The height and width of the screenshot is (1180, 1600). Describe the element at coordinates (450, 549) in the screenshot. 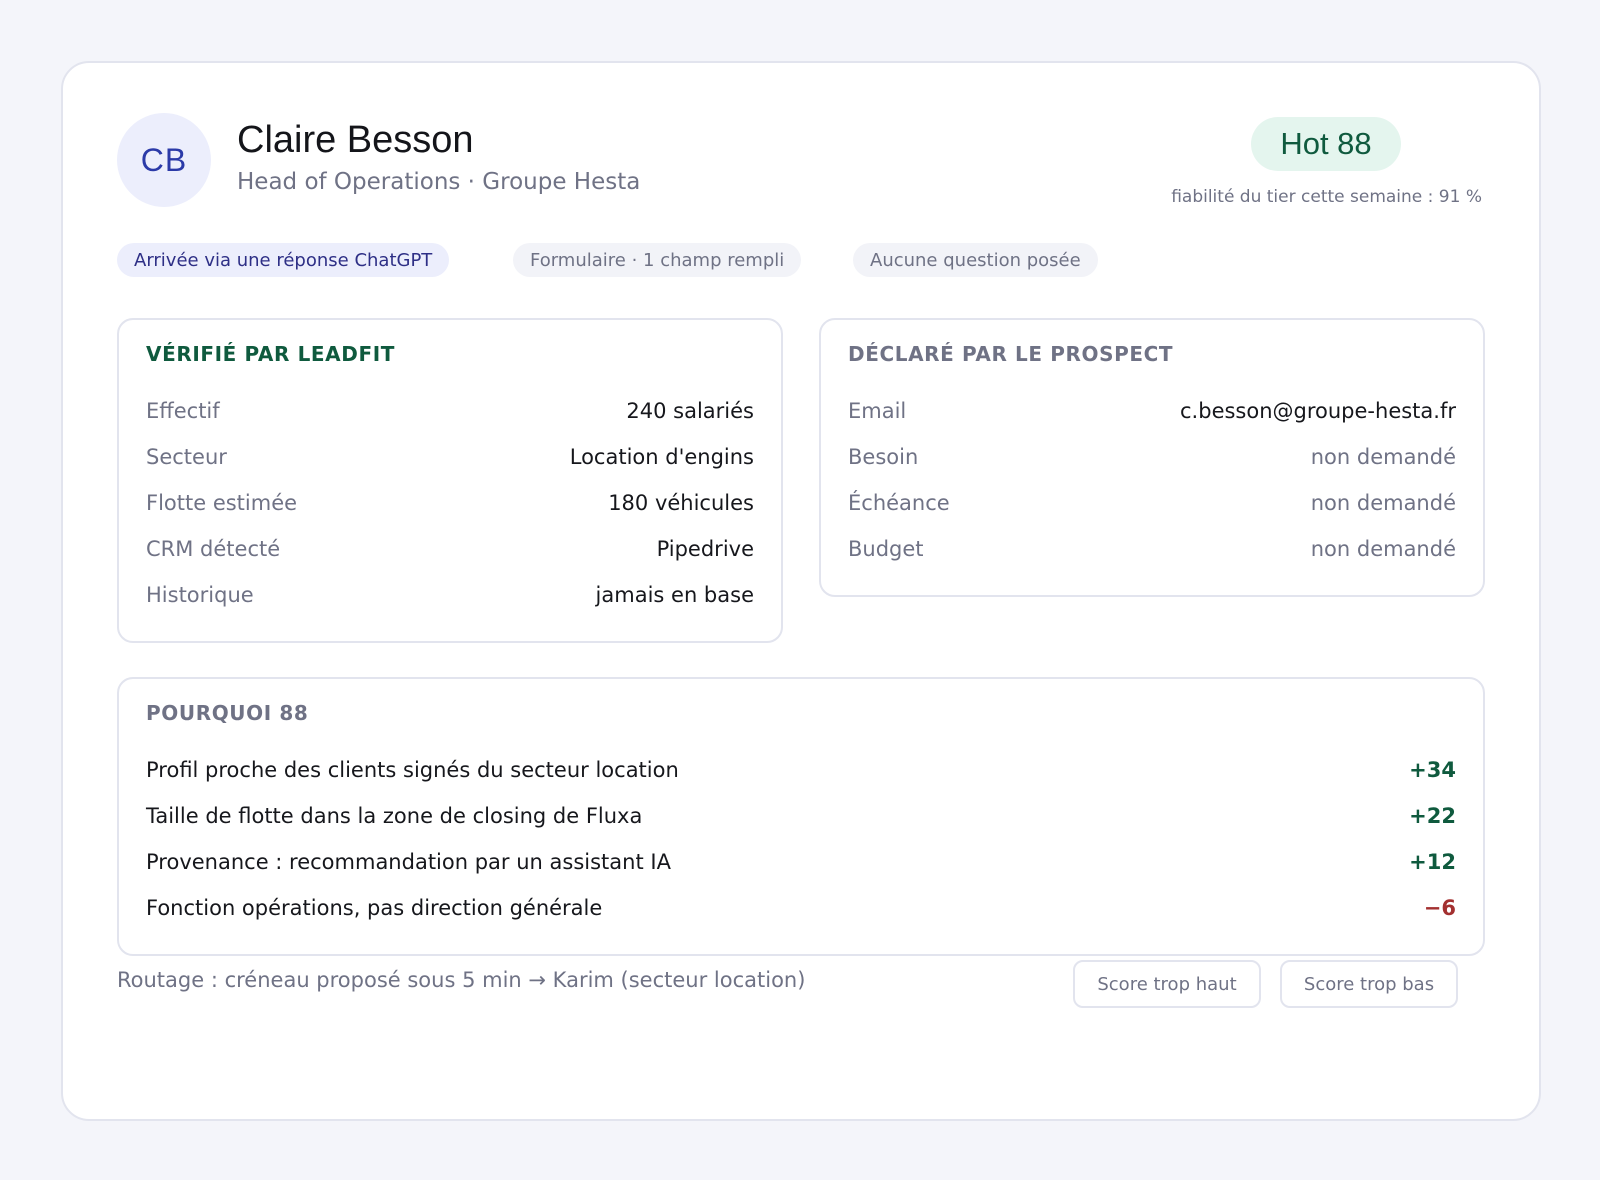

I see `verified-row: CRM détecté Pipedrive` at that location.